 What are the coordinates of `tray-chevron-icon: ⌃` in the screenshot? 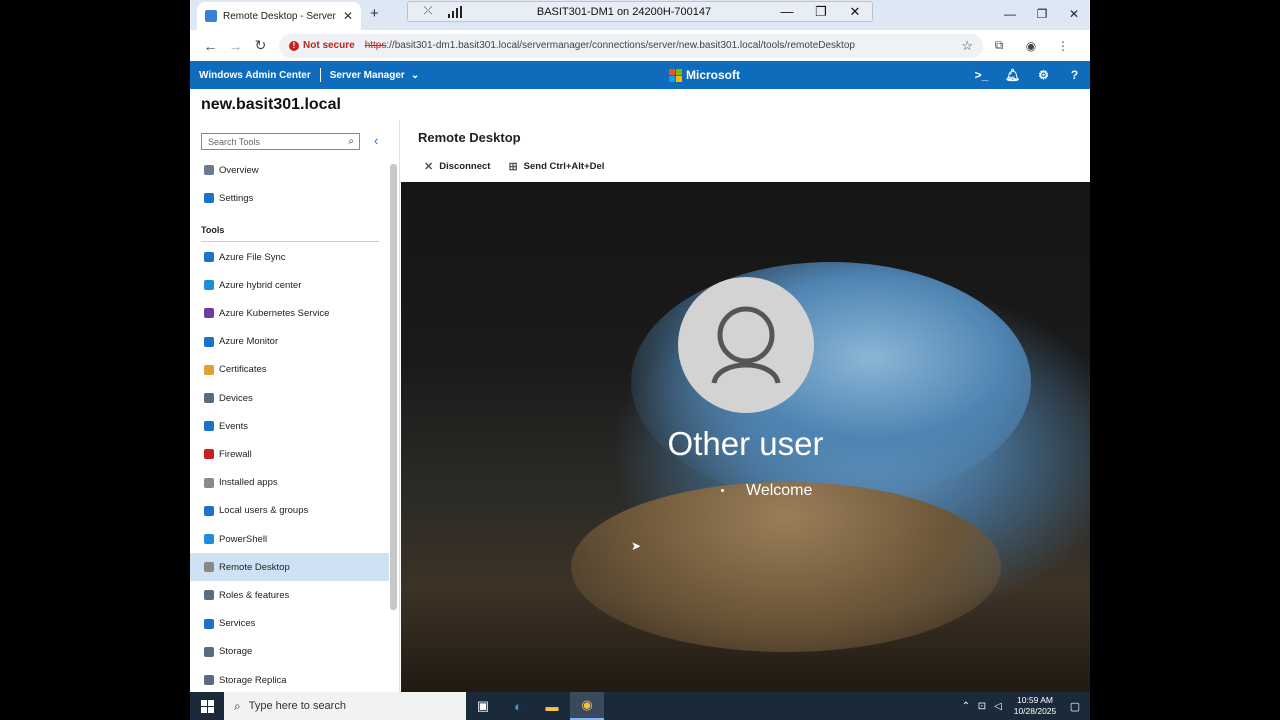 It's located at (966, 706).